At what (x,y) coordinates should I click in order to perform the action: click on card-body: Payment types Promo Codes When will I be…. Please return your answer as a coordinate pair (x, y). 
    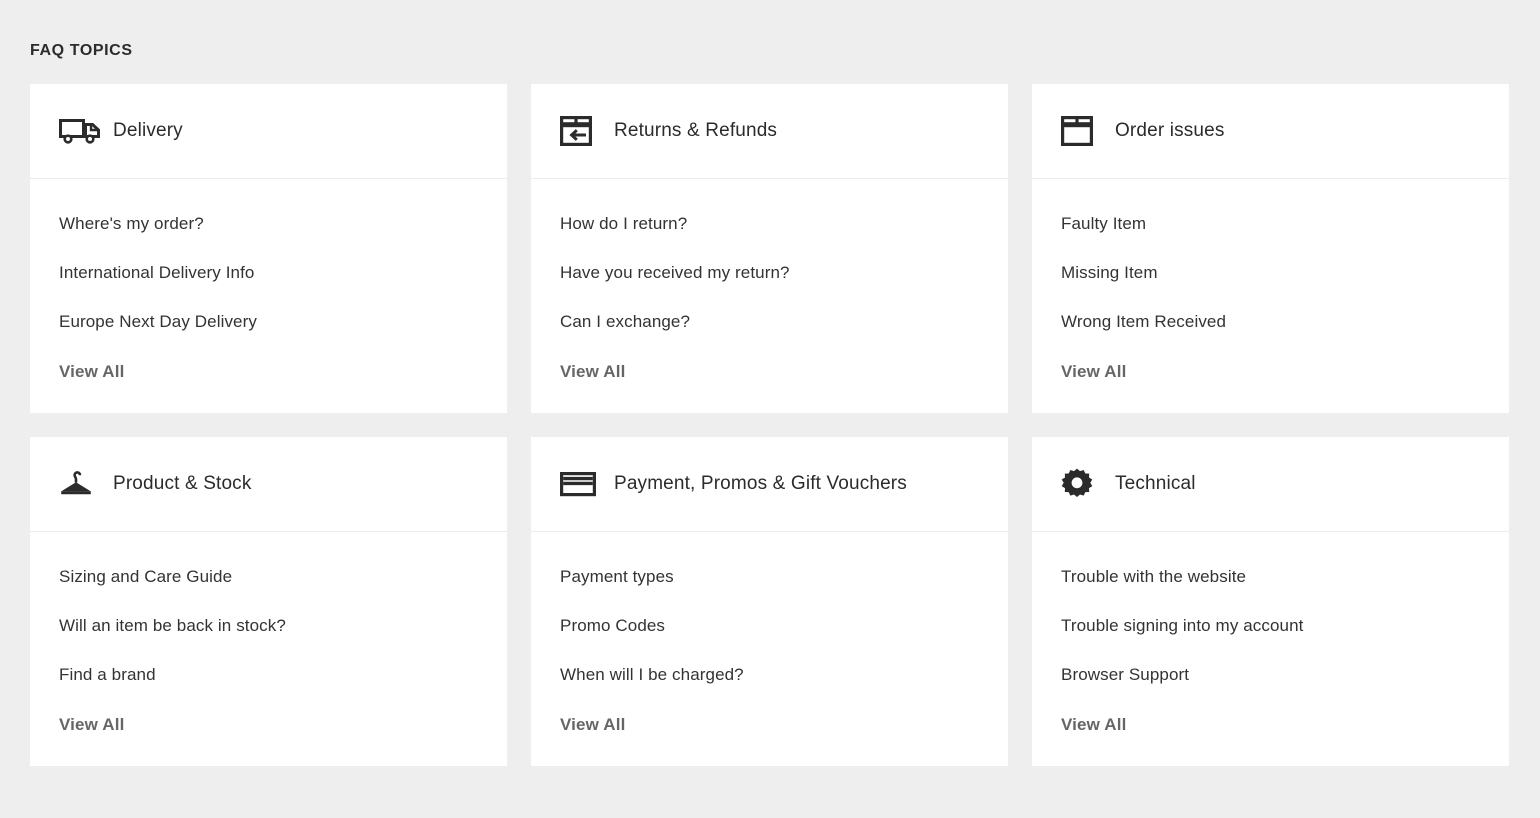
    Looking at the image, I should click on (769, 649).